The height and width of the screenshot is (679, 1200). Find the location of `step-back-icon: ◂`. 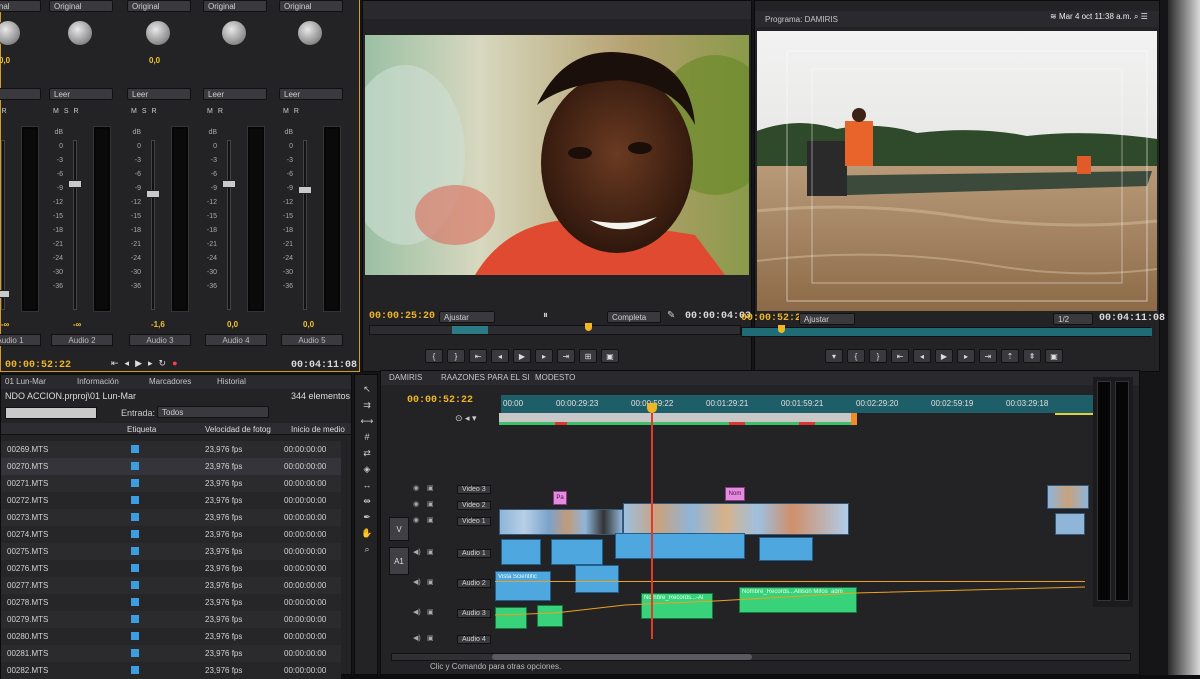

step-back-icon: ◂ is located at coordinates (127, 363).